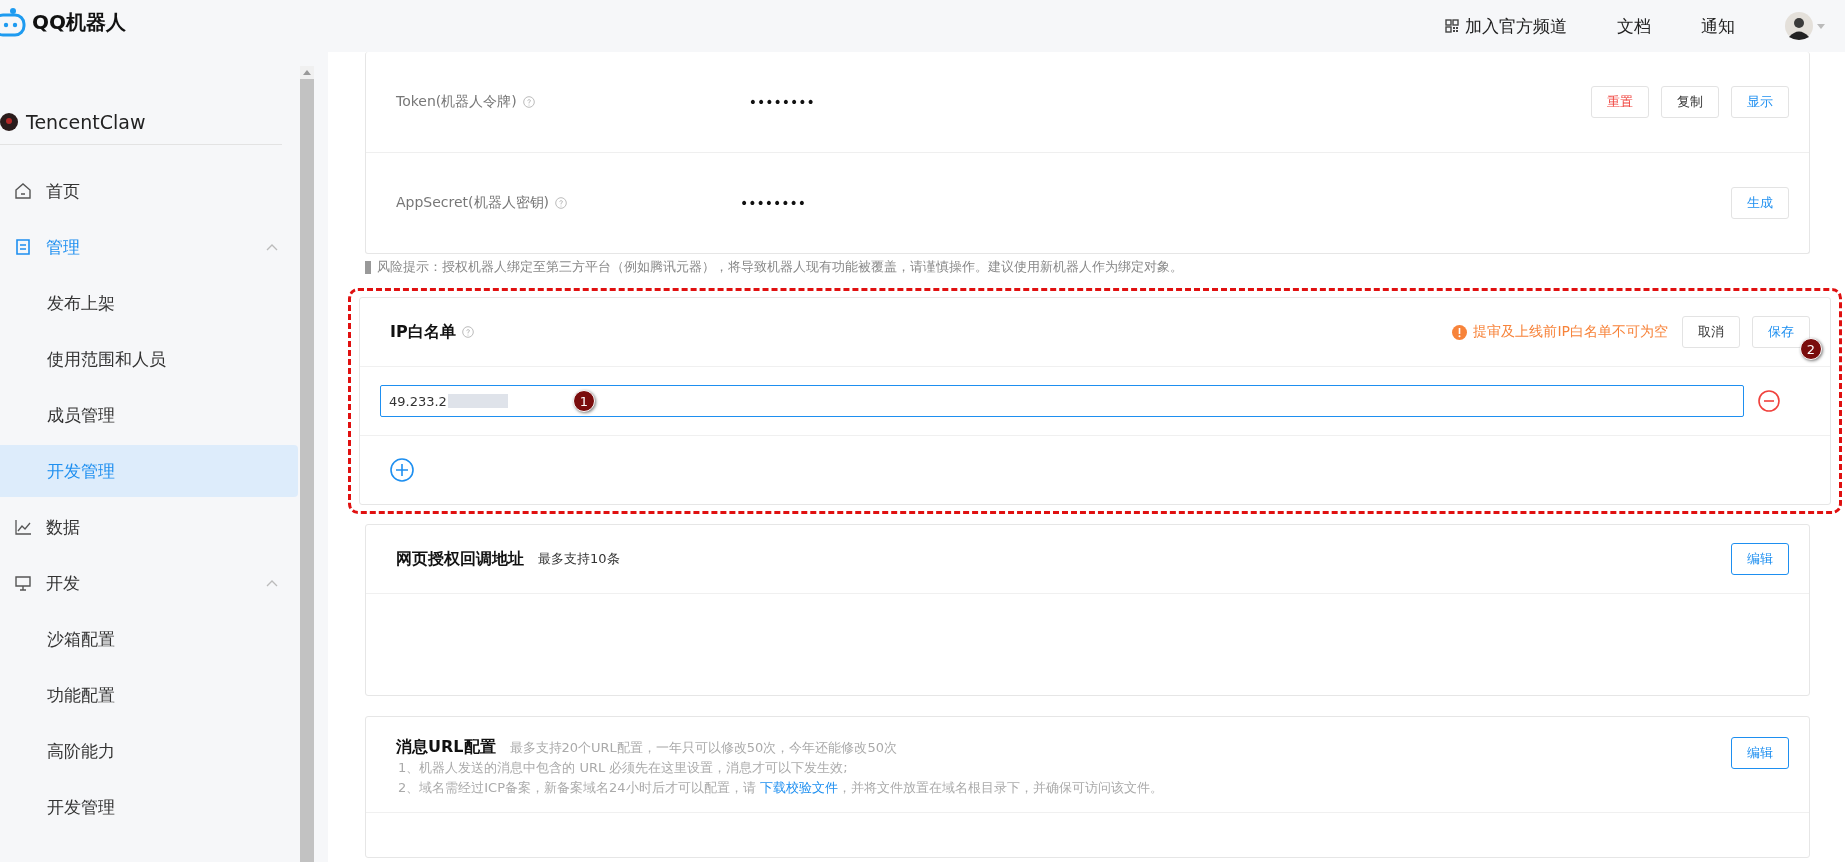 This screenshot has height=862, width=1845. Describe the element at coordinates (1506, 26) in the screenshot. I see `nav-link: 加入官方频道` at that location.